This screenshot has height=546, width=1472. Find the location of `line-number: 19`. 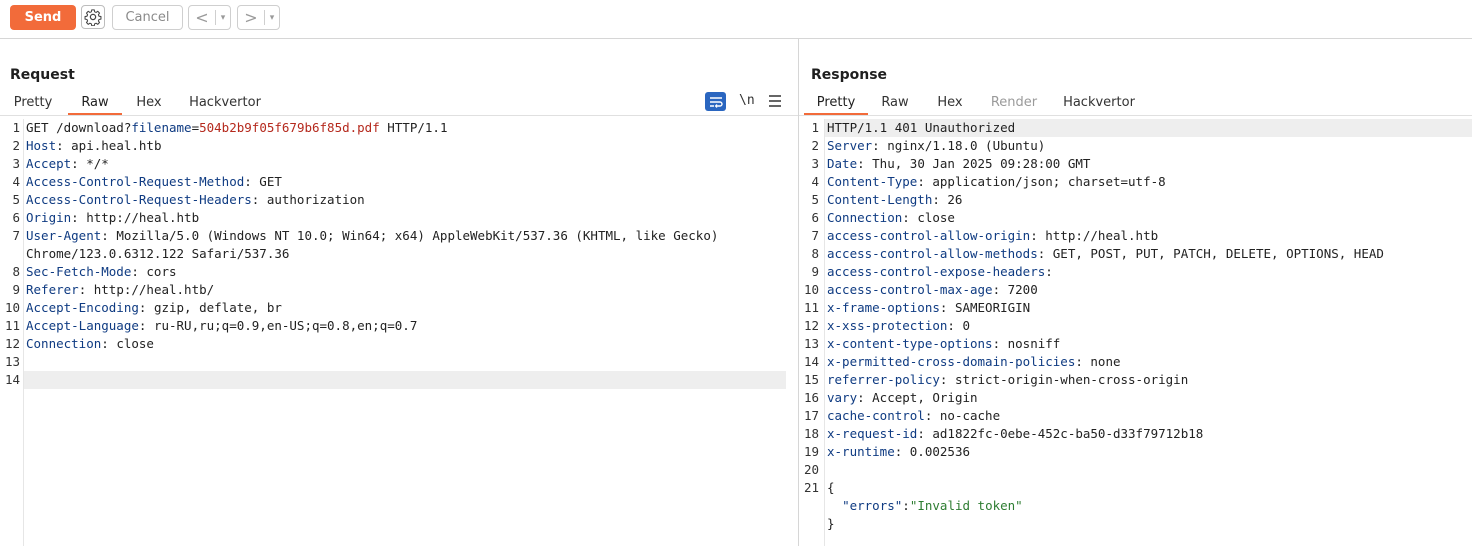

line-number: 19 is located at coordinates (811, 451).